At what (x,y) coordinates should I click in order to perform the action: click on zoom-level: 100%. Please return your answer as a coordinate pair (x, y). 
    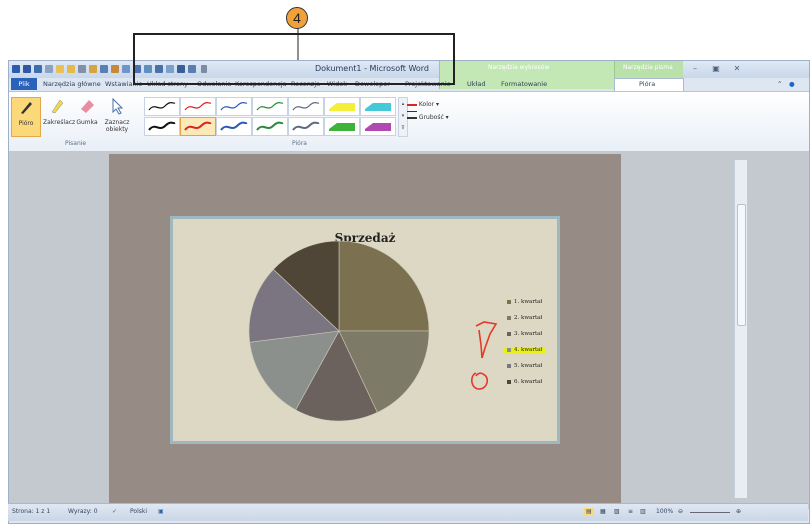
    Looking at the image, I should click on (664, 511).